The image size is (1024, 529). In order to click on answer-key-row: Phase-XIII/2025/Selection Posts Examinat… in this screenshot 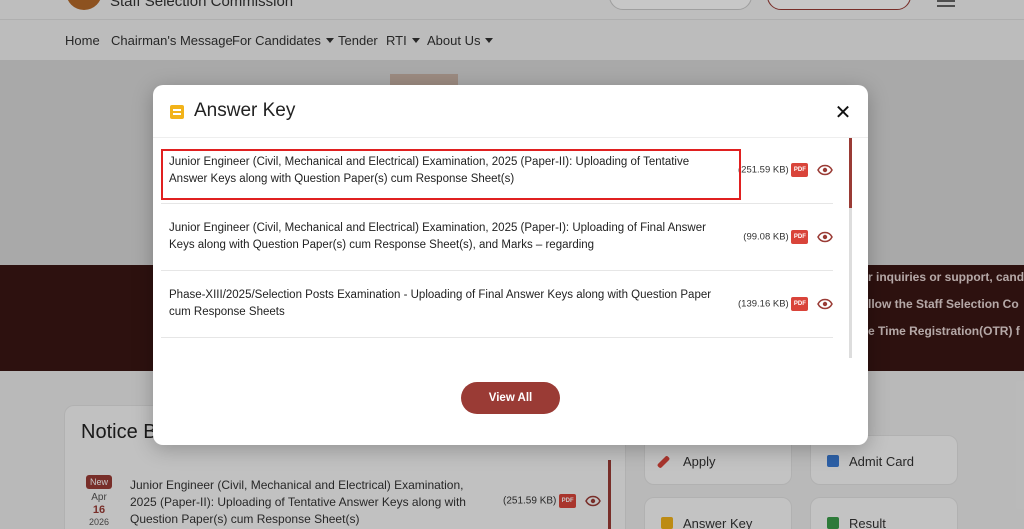, I will do `click(497, 305)`.